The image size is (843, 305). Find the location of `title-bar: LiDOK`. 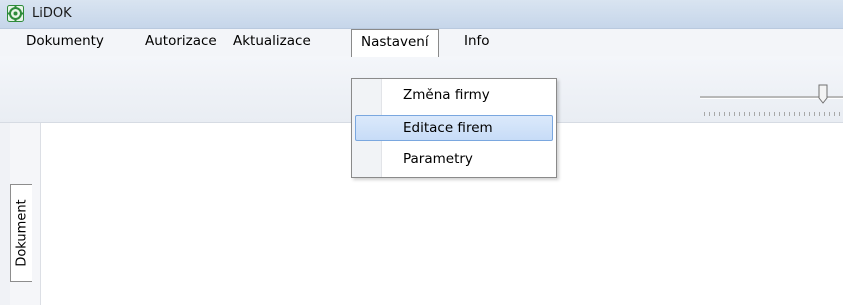

title-bar: LiDOK is located at coordinates (421, 14).